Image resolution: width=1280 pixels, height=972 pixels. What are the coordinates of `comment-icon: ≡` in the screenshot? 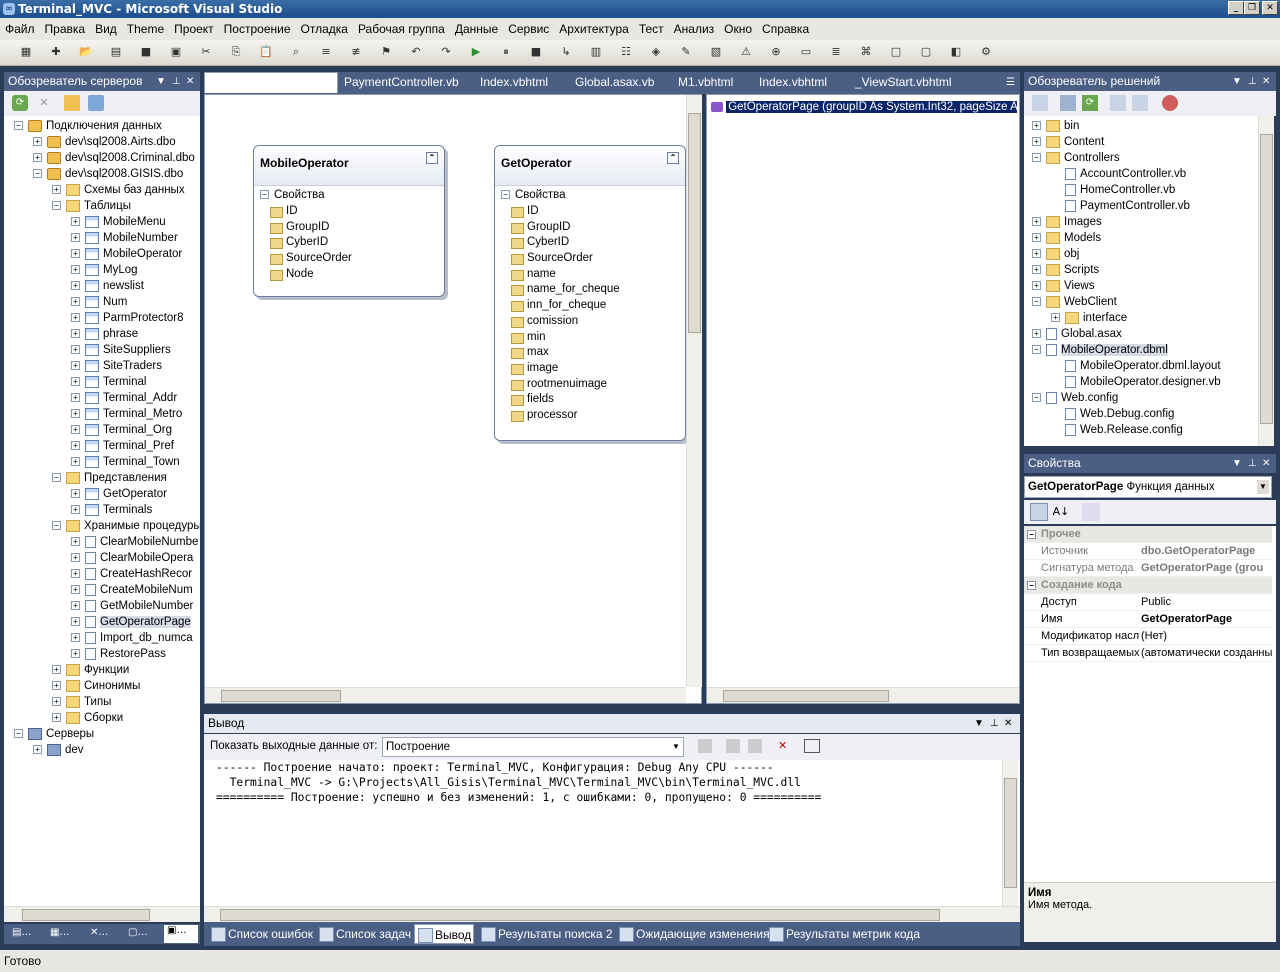 It's located at (326, 52).